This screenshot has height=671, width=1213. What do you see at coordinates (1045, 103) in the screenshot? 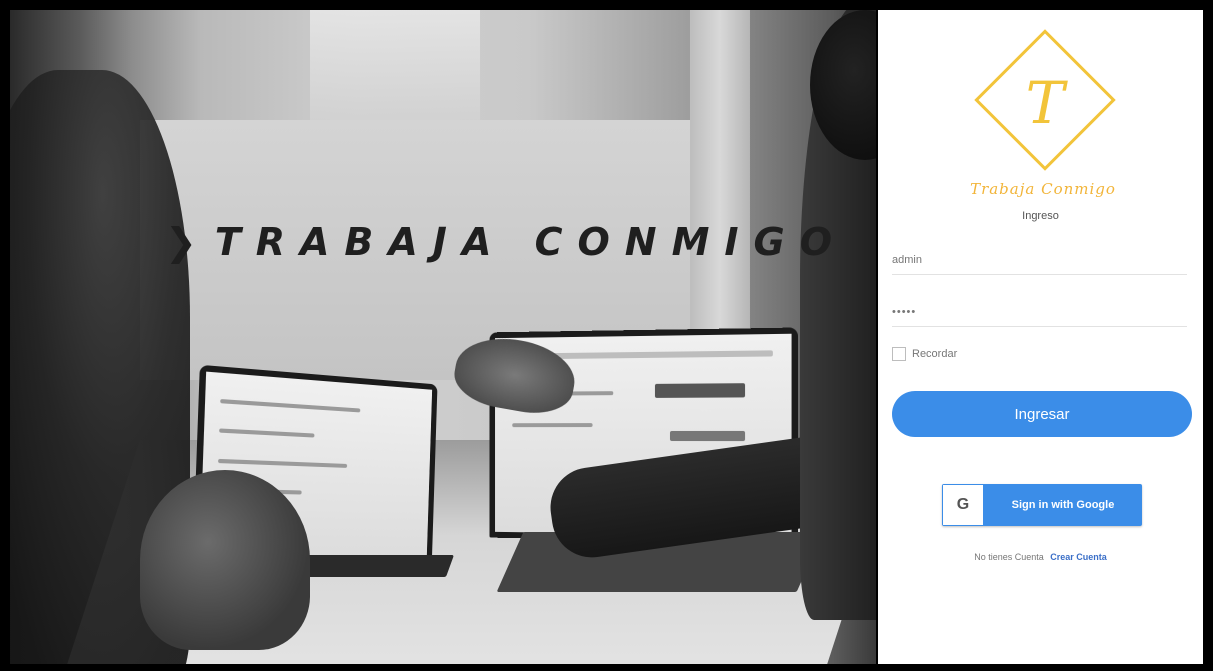
I see `logo-letter: T` at bounding box center [1045, 103].